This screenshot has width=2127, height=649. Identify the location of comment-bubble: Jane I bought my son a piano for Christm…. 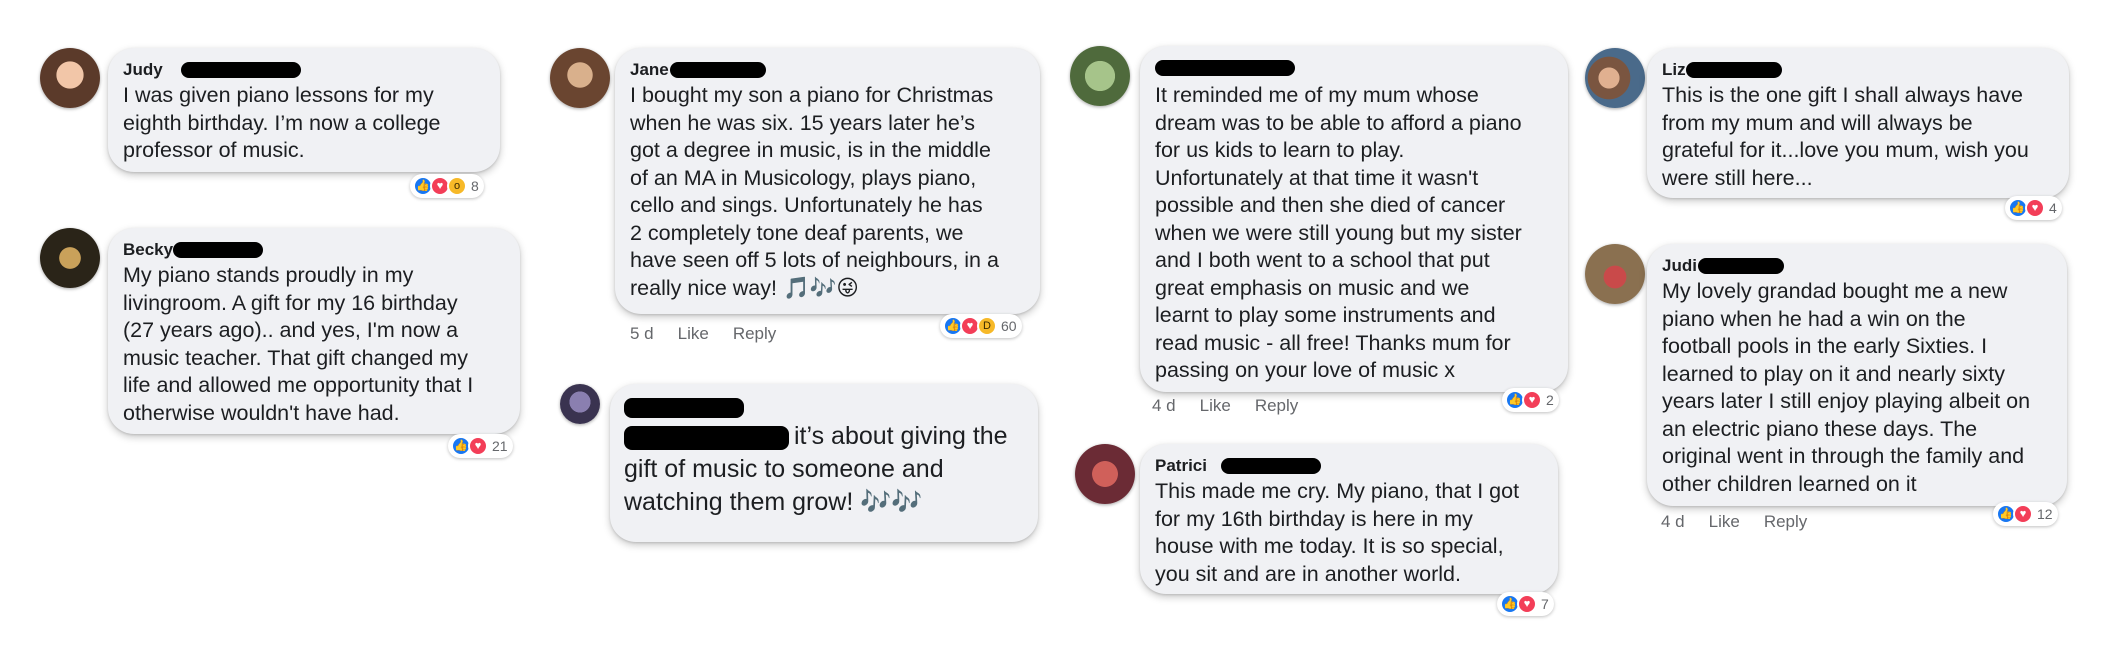
(827, 181).